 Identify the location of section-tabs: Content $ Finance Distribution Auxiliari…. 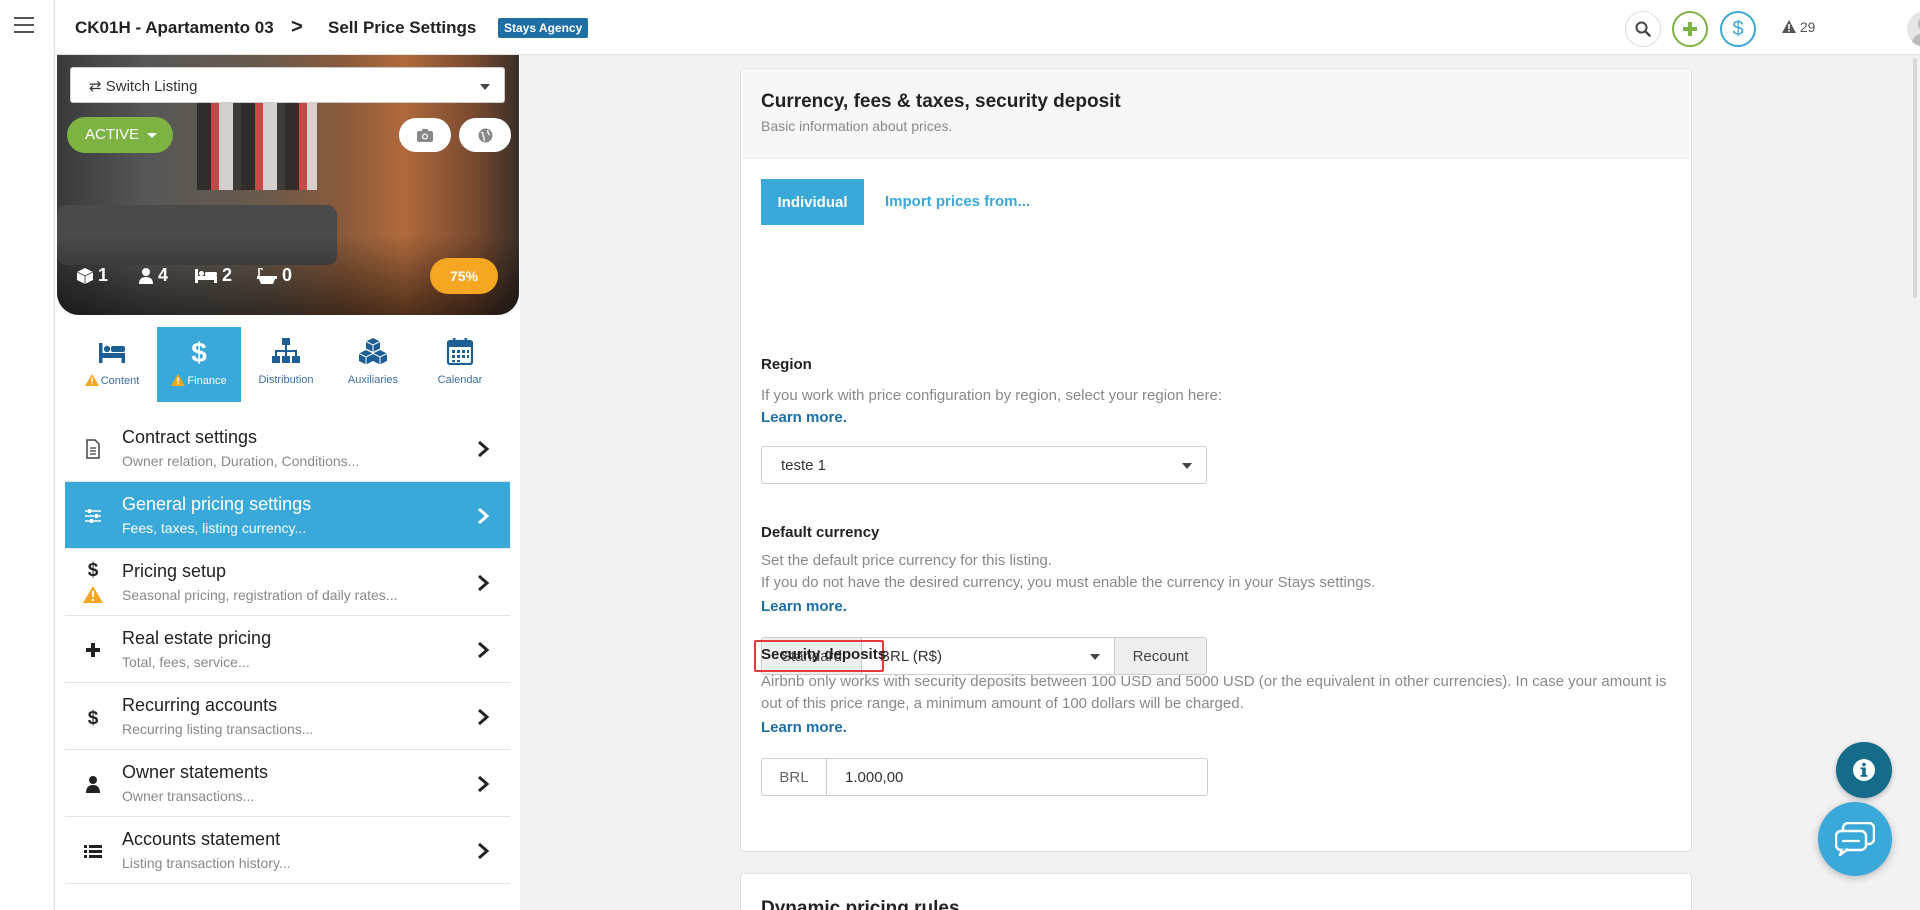
(287, 364).